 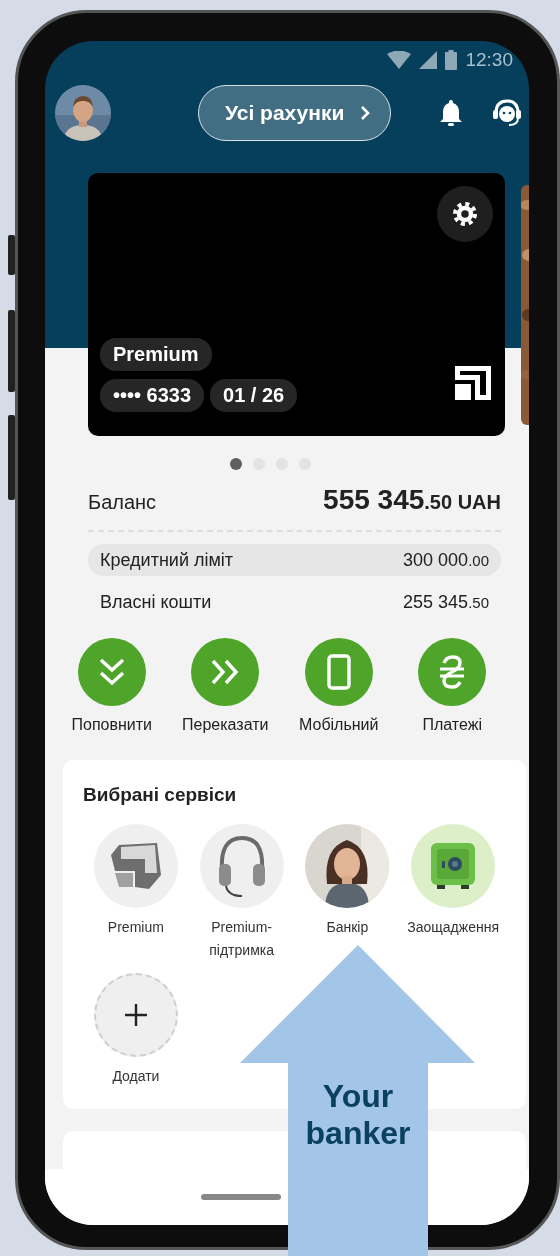 What do you see at coordinates (122, 503) in the screenshot?
I see `balance-label: Баланс` at bounding box center [122, 503].